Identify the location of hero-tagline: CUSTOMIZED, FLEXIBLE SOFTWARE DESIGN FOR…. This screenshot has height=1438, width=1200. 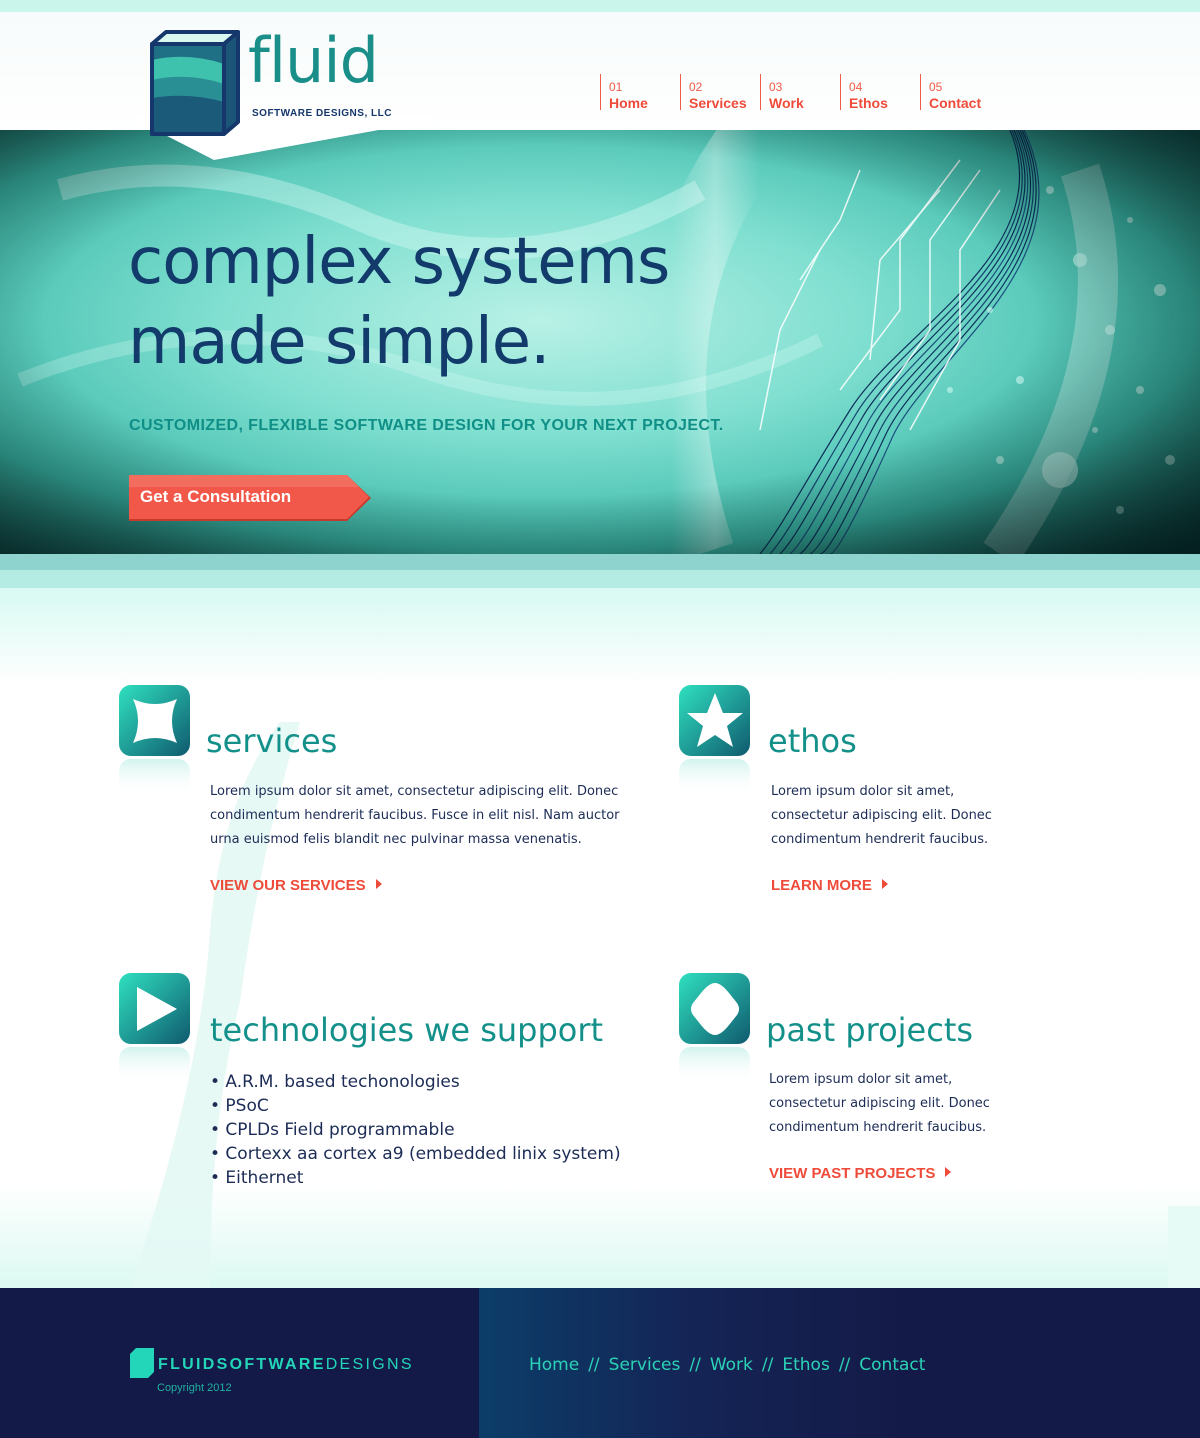
(426, 425).